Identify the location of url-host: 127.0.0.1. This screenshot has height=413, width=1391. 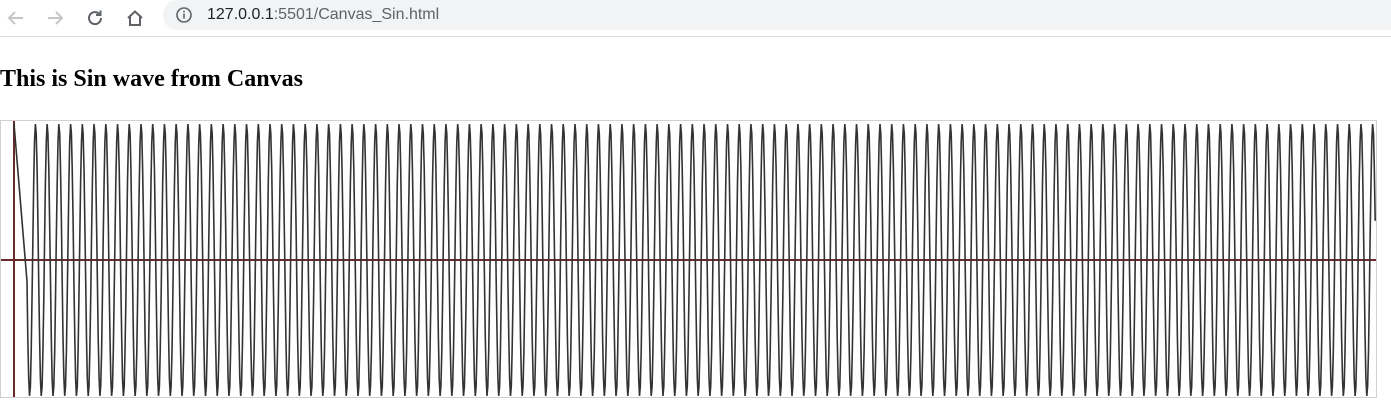
(240, 14).